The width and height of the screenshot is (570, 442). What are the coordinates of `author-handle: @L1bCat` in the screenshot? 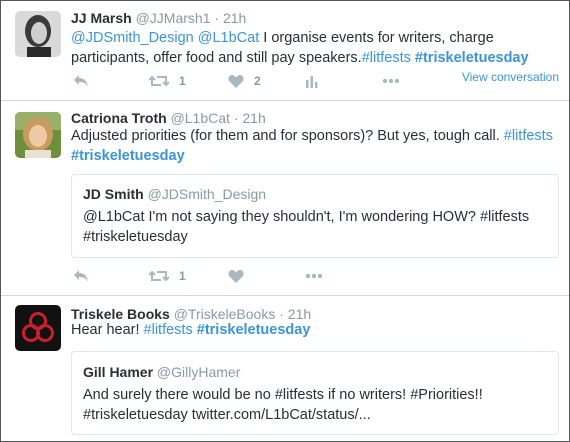 It's located at (200, 118).